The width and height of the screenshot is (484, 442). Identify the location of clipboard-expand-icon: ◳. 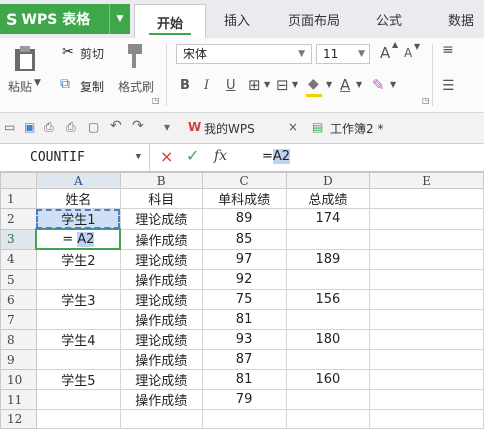
(156, 100).